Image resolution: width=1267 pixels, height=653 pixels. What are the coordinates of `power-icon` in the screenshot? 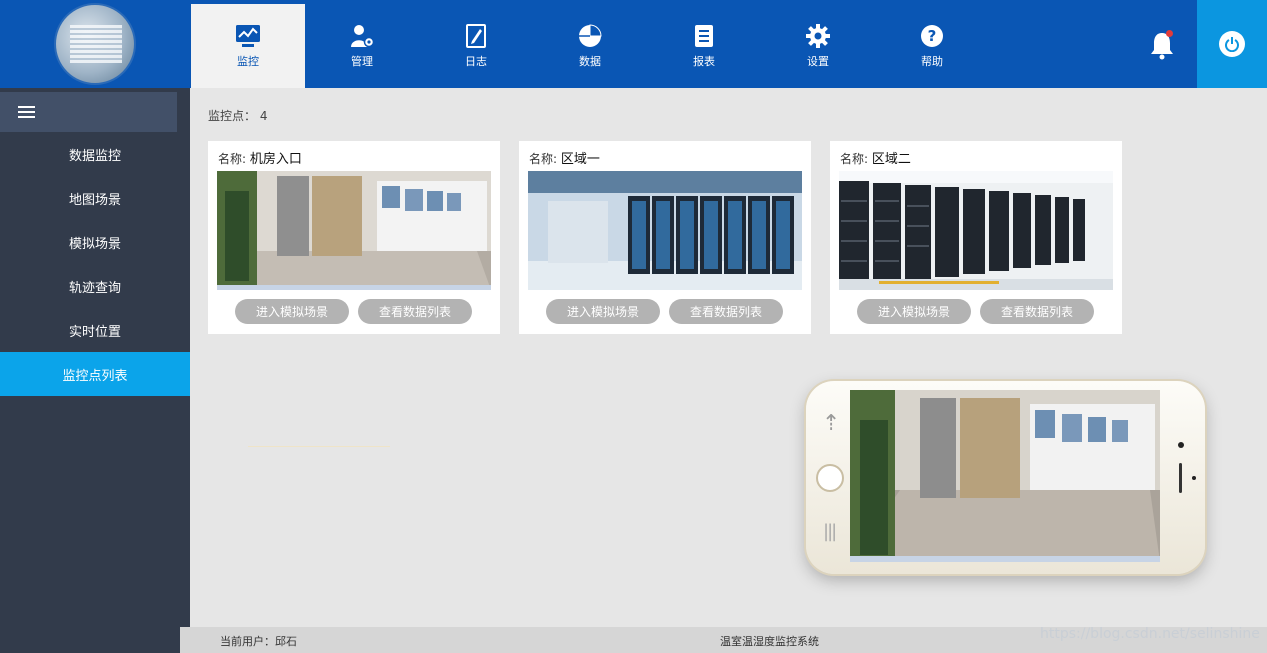 It's located at (1232, 44).